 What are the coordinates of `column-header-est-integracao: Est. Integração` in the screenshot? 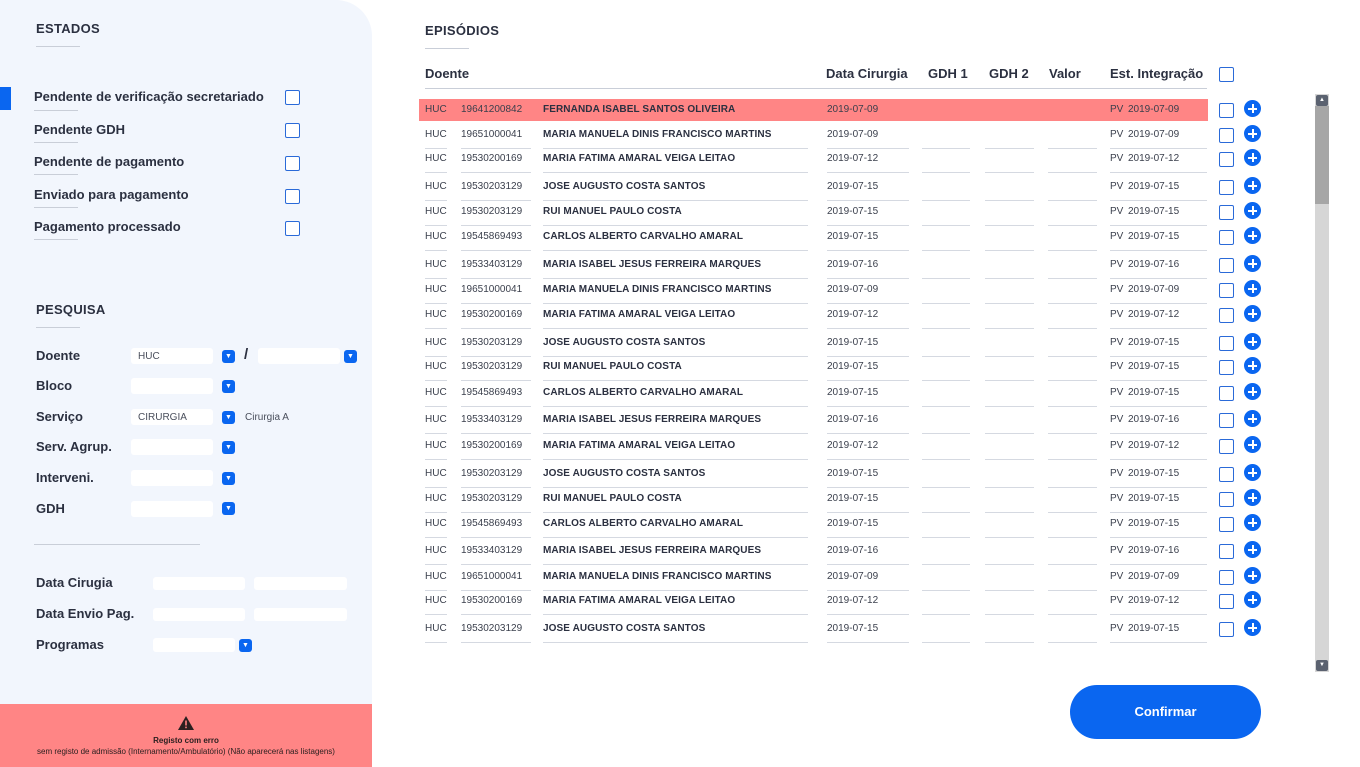 It's located at (1156, 73).